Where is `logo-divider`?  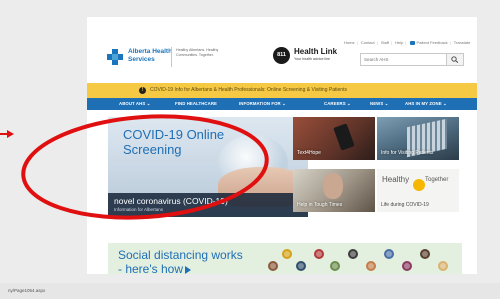 logo-divider is located at coordinates (171, 57).